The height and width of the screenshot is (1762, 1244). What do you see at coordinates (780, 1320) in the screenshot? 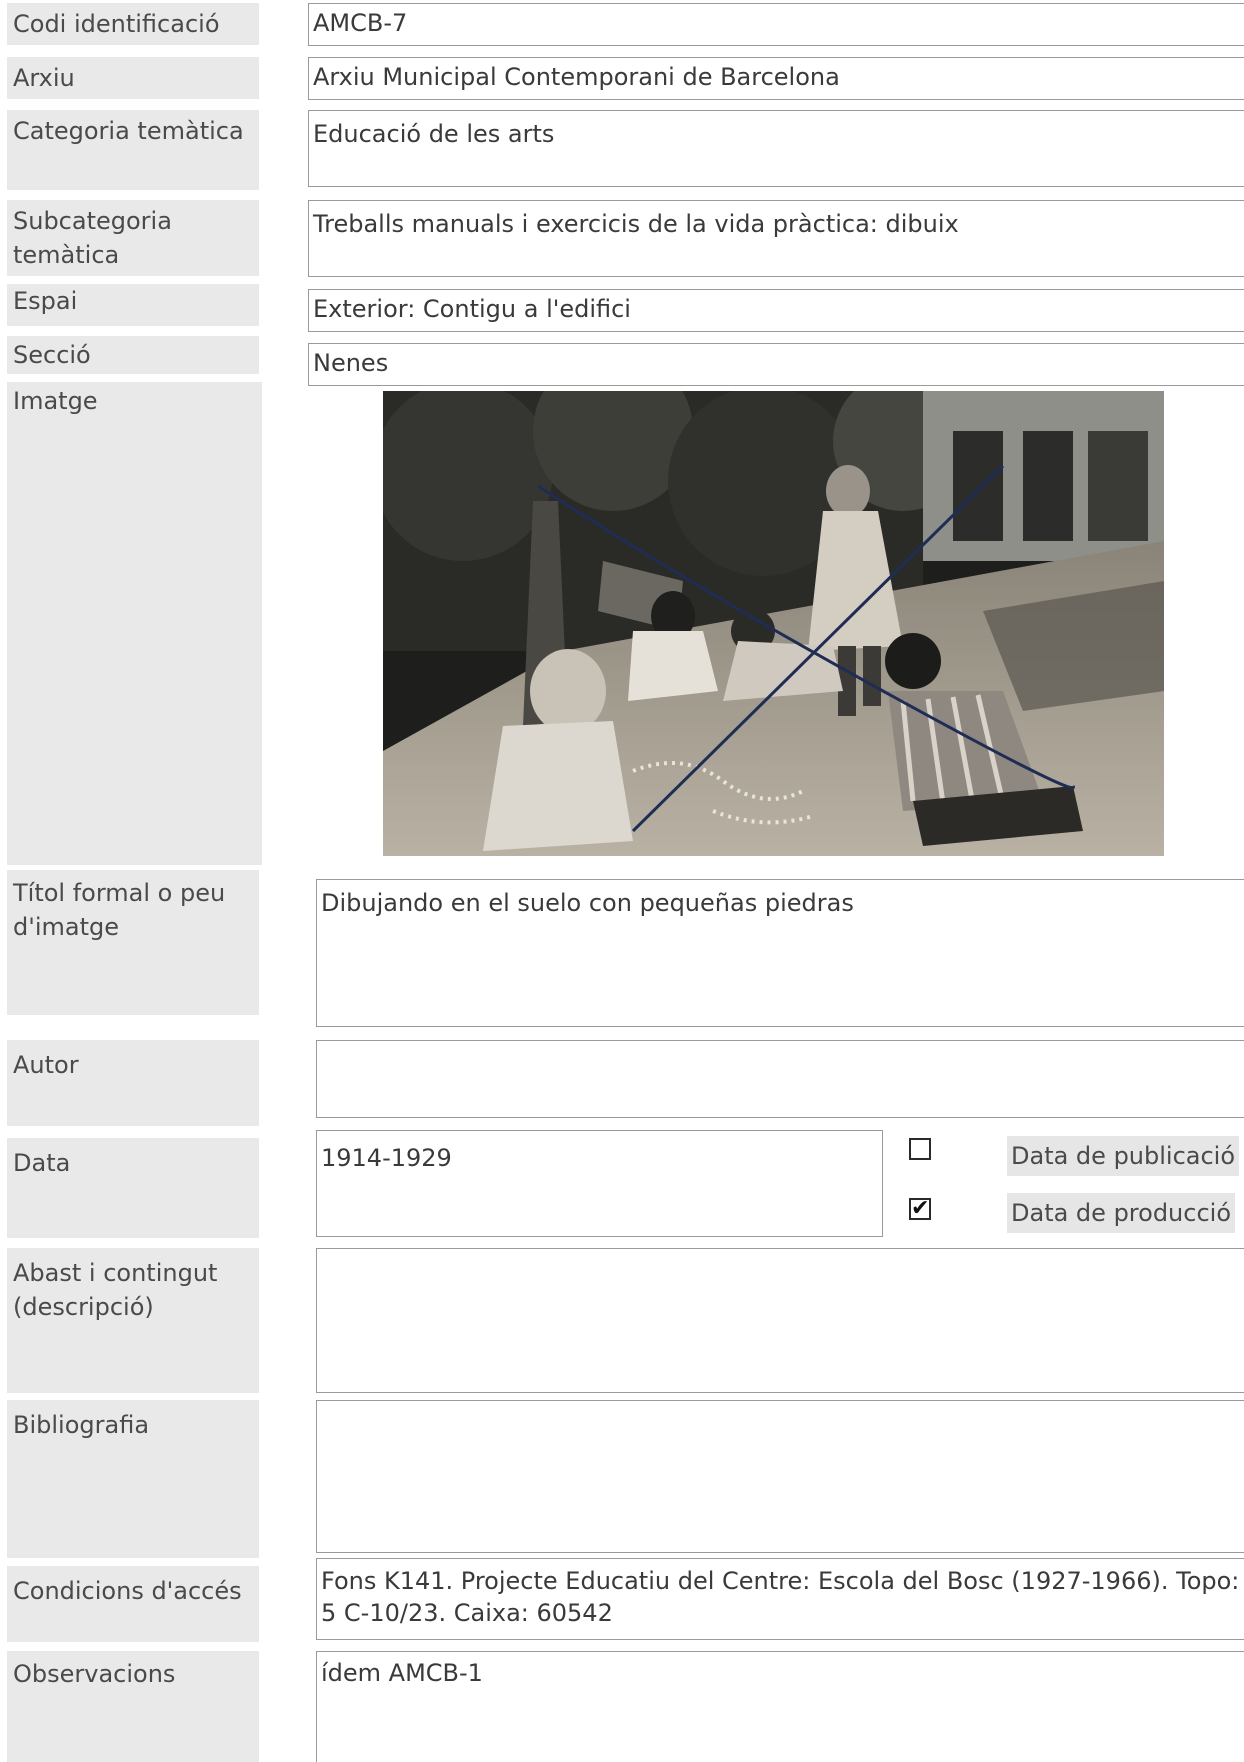
I see `field-abast-contingut` at bounding box center [780, 1320].